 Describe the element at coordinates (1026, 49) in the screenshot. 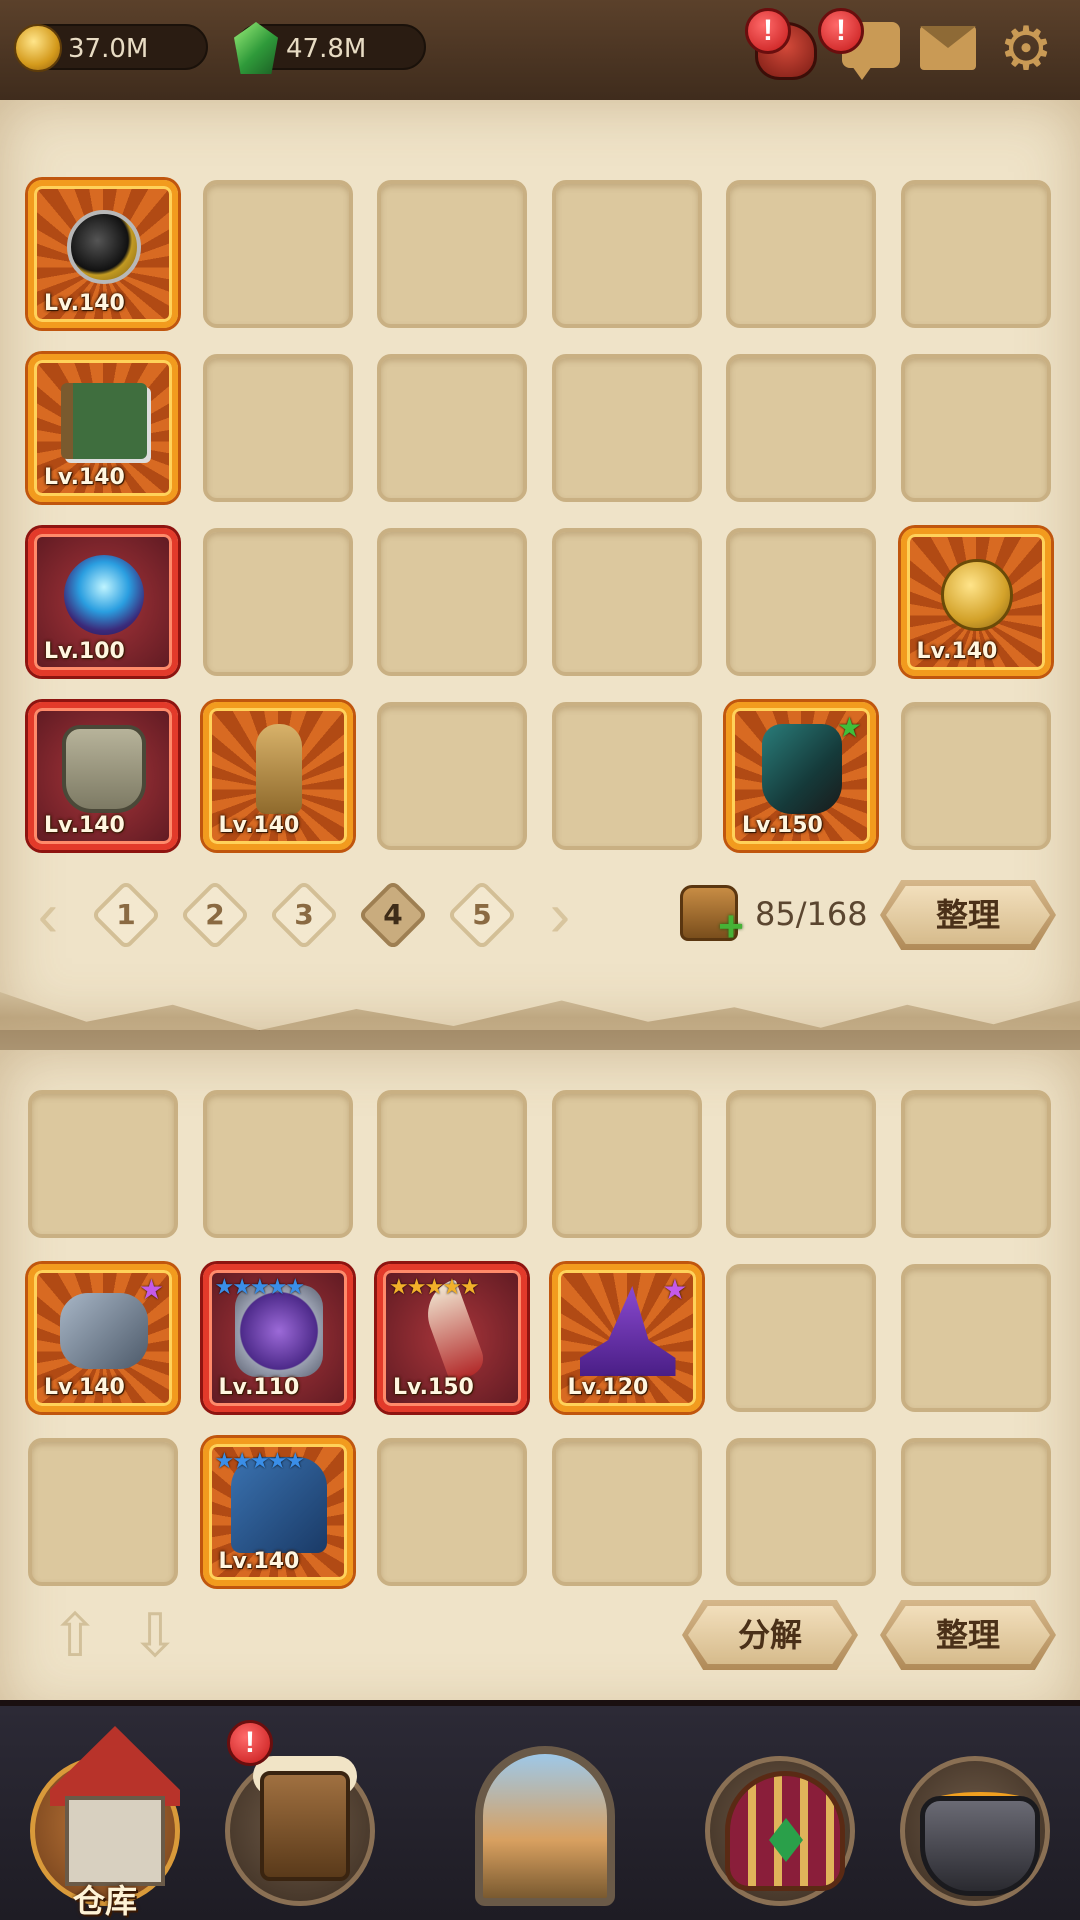

I see `gear-icon: ⚙` at that location.